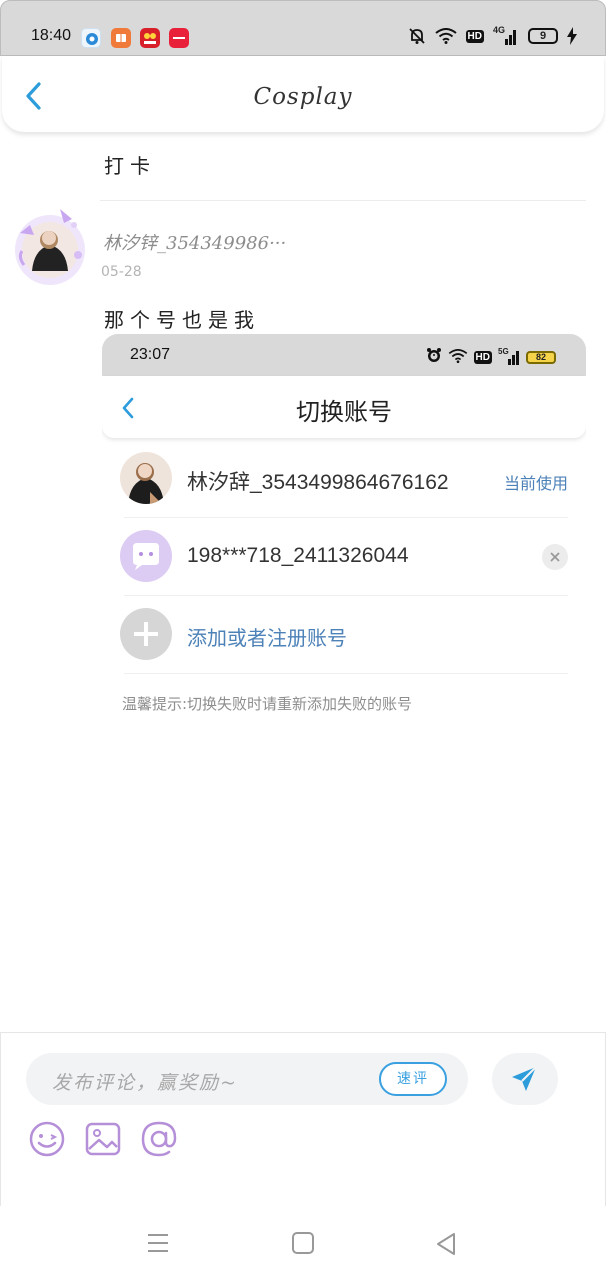 The height and width of the screenshot is (1280, 606). What do you see at coordinates (543, 36) in the screenshot?
I see `battery-indicator: 9` at bounding box center [543, 36].